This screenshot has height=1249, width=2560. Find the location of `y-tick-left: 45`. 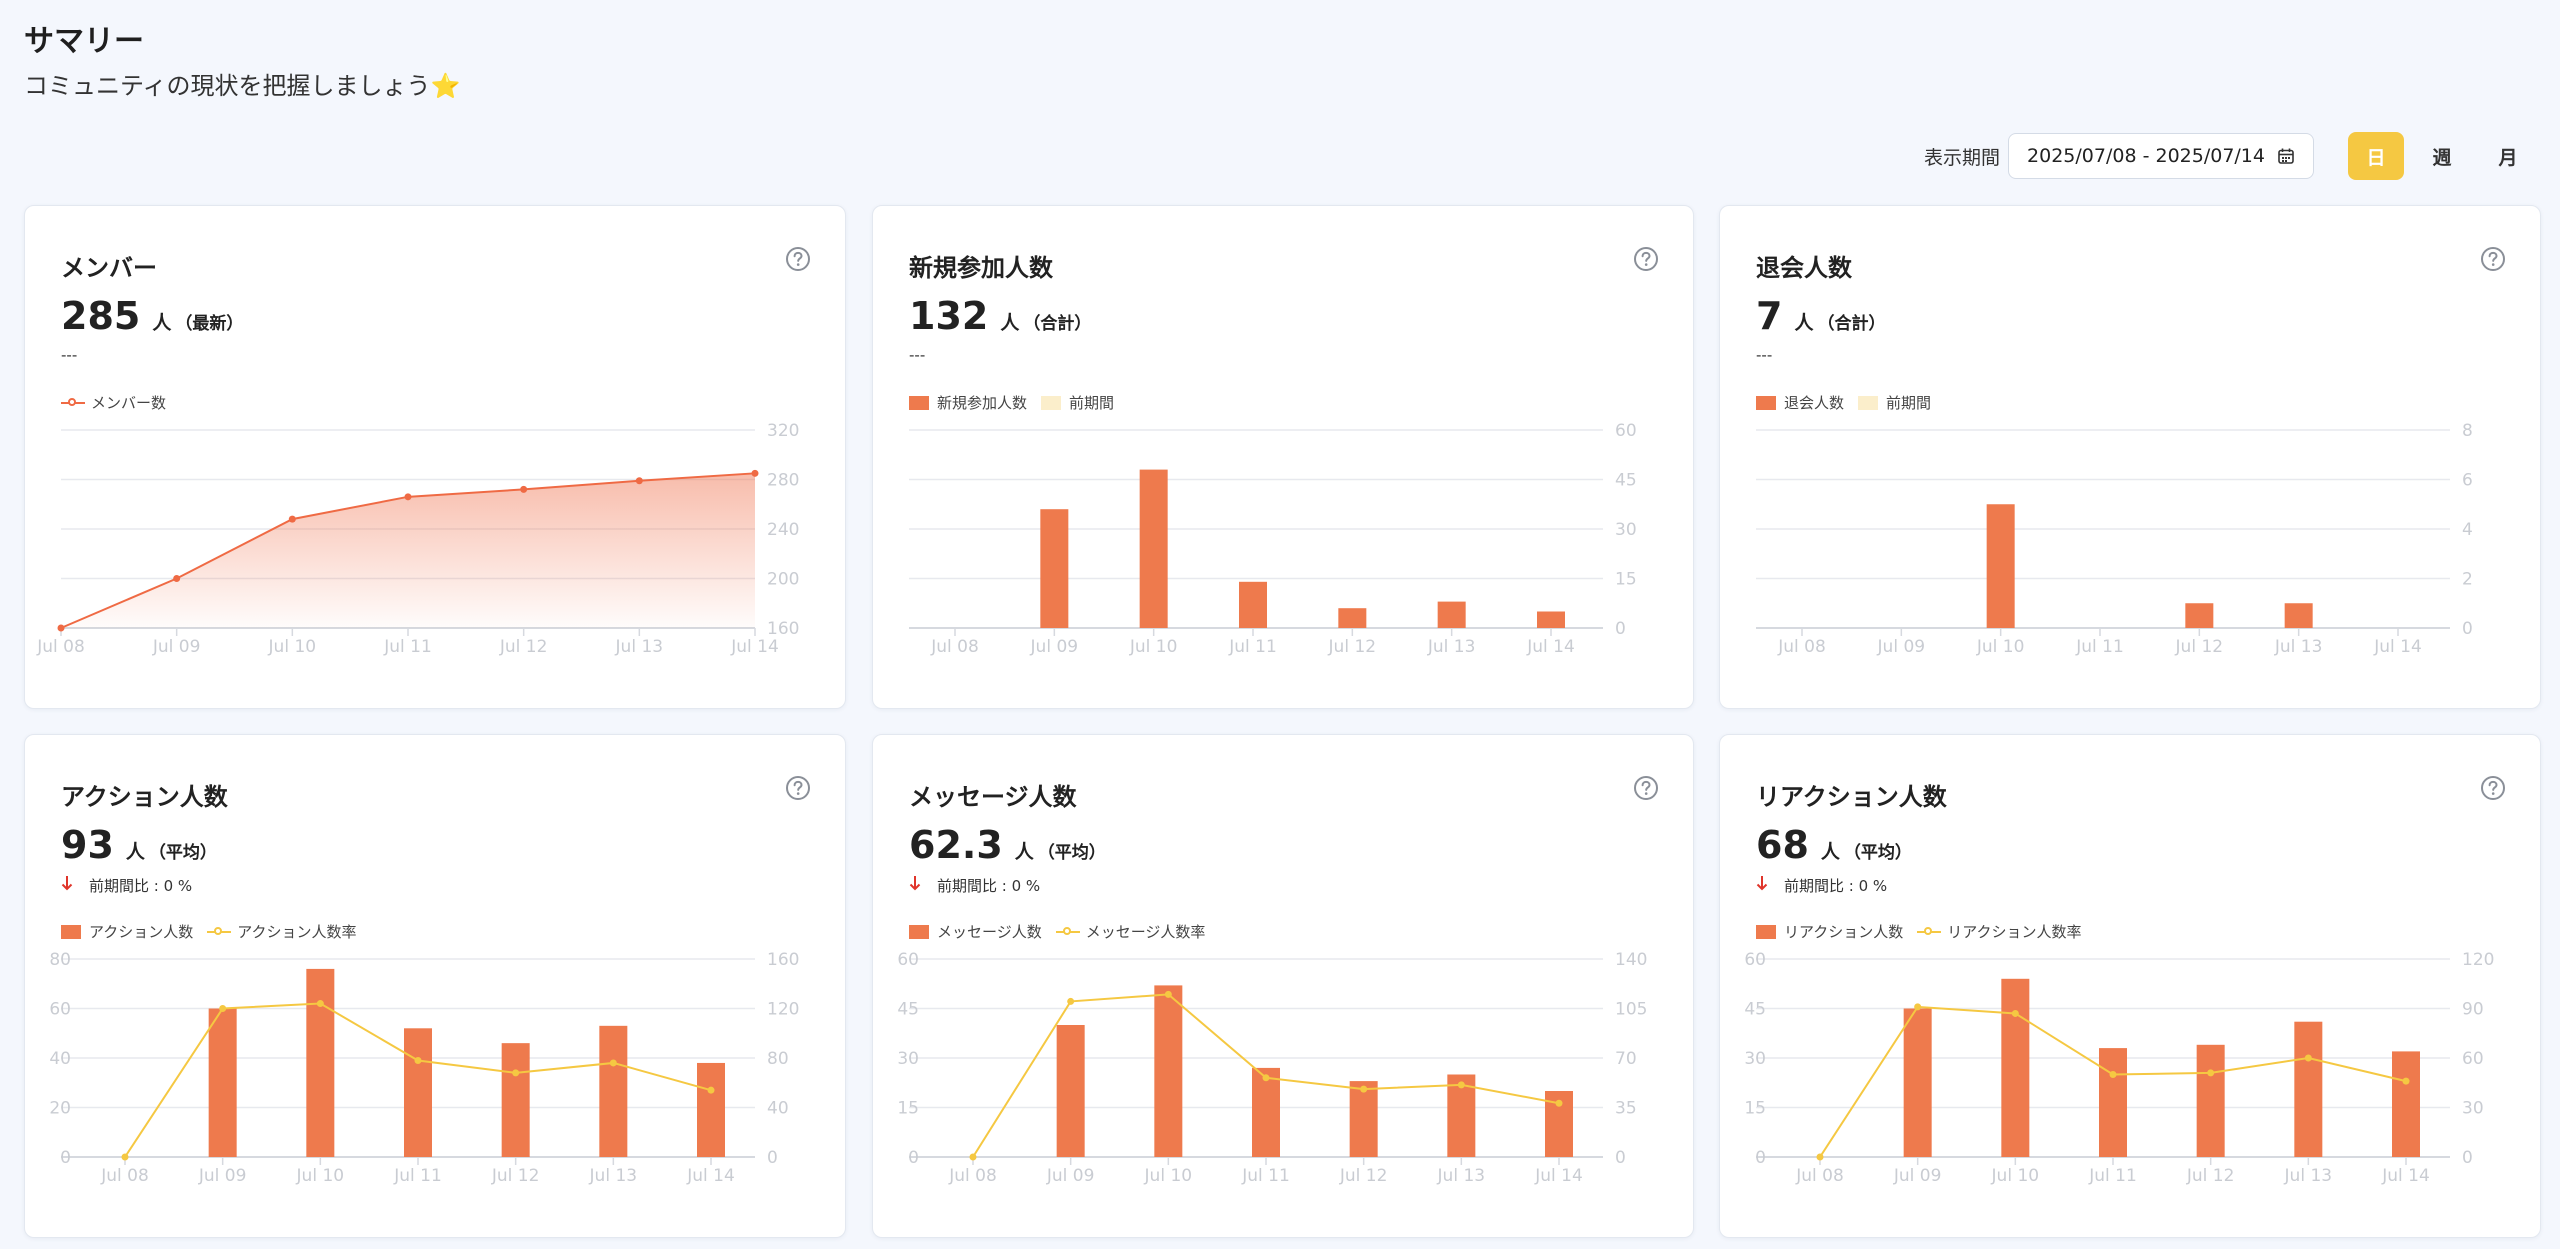

y-tick-left: 45 is located at coordinates (908, 1010).